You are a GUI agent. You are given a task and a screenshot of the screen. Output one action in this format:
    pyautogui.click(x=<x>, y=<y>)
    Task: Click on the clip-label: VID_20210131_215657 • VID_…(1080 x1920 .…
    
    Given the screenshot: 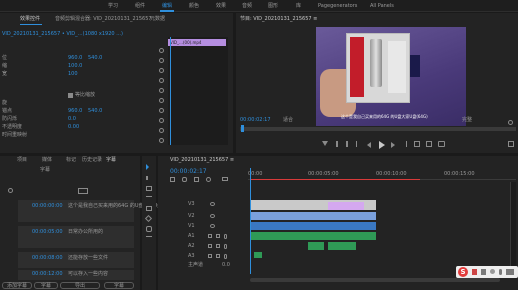 What is the action you would take?
    pyautogui.click(x=62, y=34)
    